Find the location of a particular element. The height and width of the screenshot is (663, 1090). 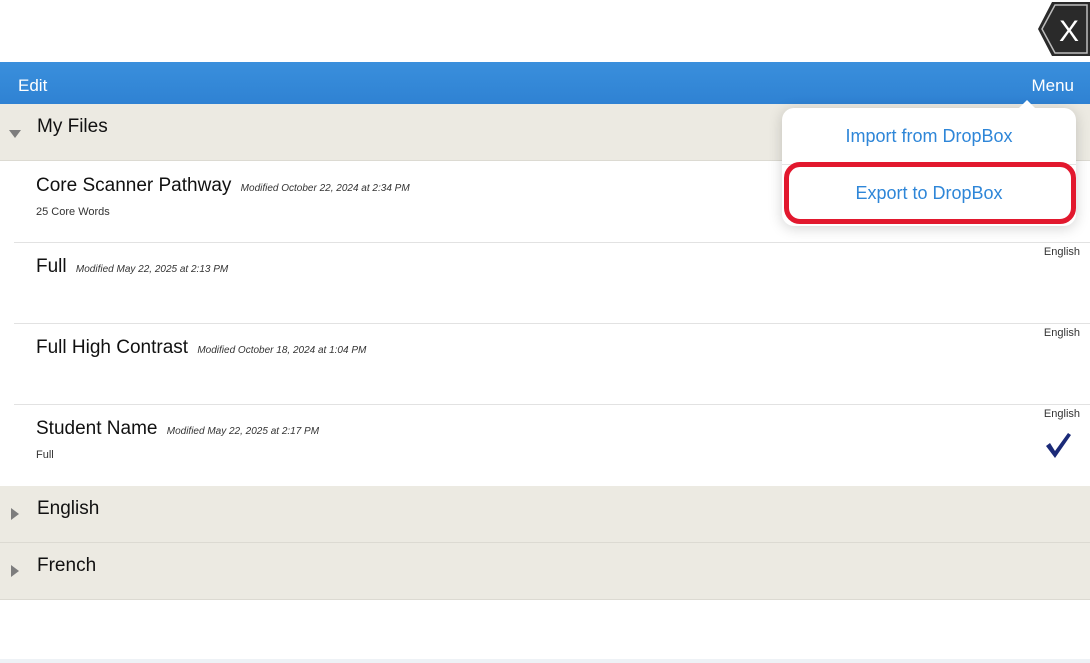

disclosure-expanded-icon is located at coordinates (15, 134).